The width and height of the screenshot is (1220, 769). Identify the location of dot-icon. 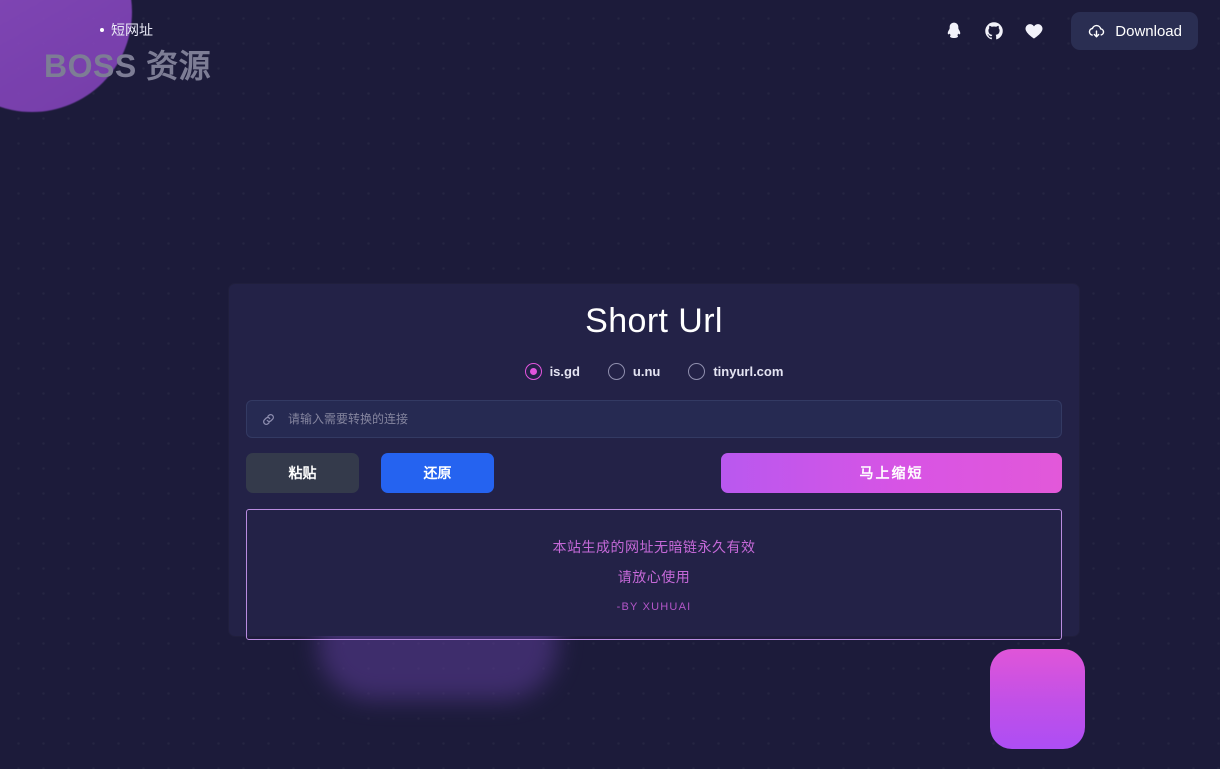
(102, 30).